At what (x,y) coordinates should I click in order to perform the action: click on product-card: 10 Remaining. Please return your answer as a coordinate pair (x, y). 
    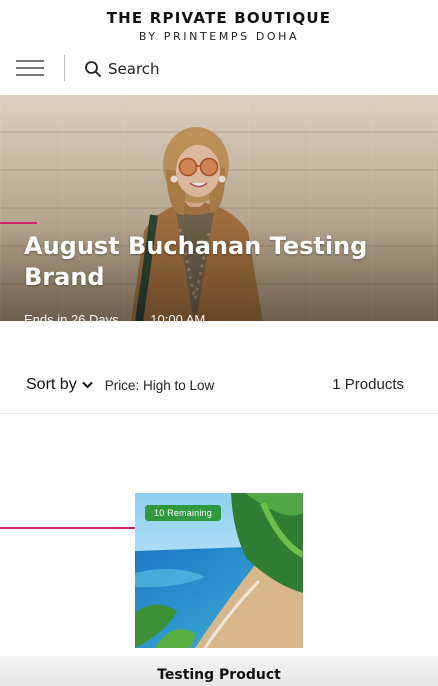
    Looking at the image, I should click on (219, 570).